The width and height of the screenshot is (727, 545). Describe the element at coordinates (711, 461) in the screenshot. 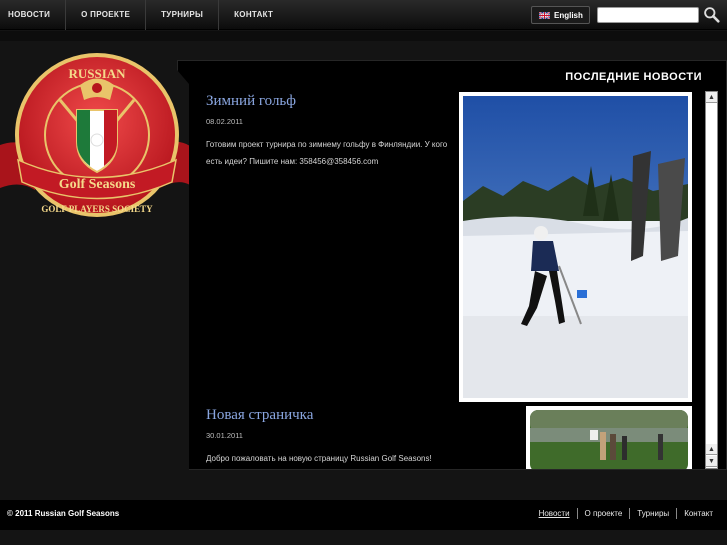

I see `scroll-down-arrow-icon: ▼` at that location.